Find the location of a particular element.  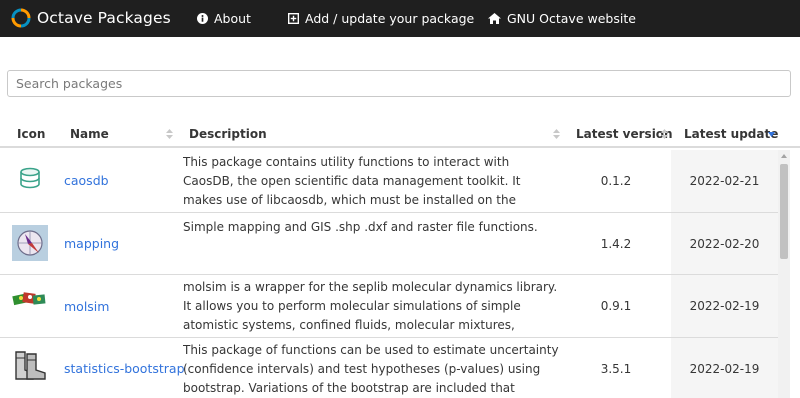

package-version: 3.5.1 is located at coordinates (616, 369).